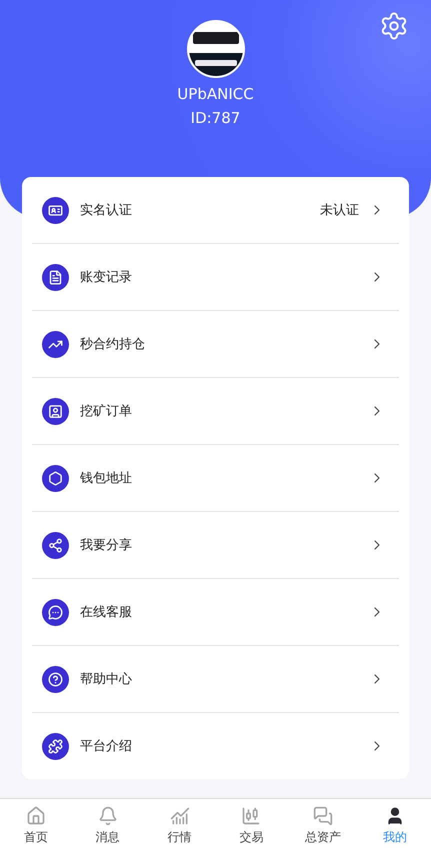 The image size is (431, 854). What do you see at coordinates (55, 545) in the screenshot?
I see `share-icon` at bounding box center [55, 545].